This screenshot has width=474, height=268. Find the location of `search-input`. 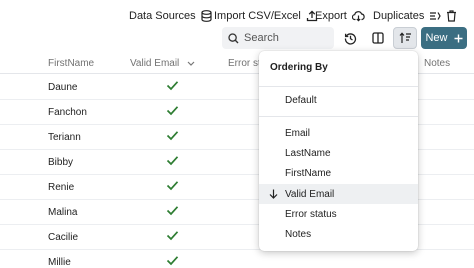

search-input is located at coordinates (284, 38).